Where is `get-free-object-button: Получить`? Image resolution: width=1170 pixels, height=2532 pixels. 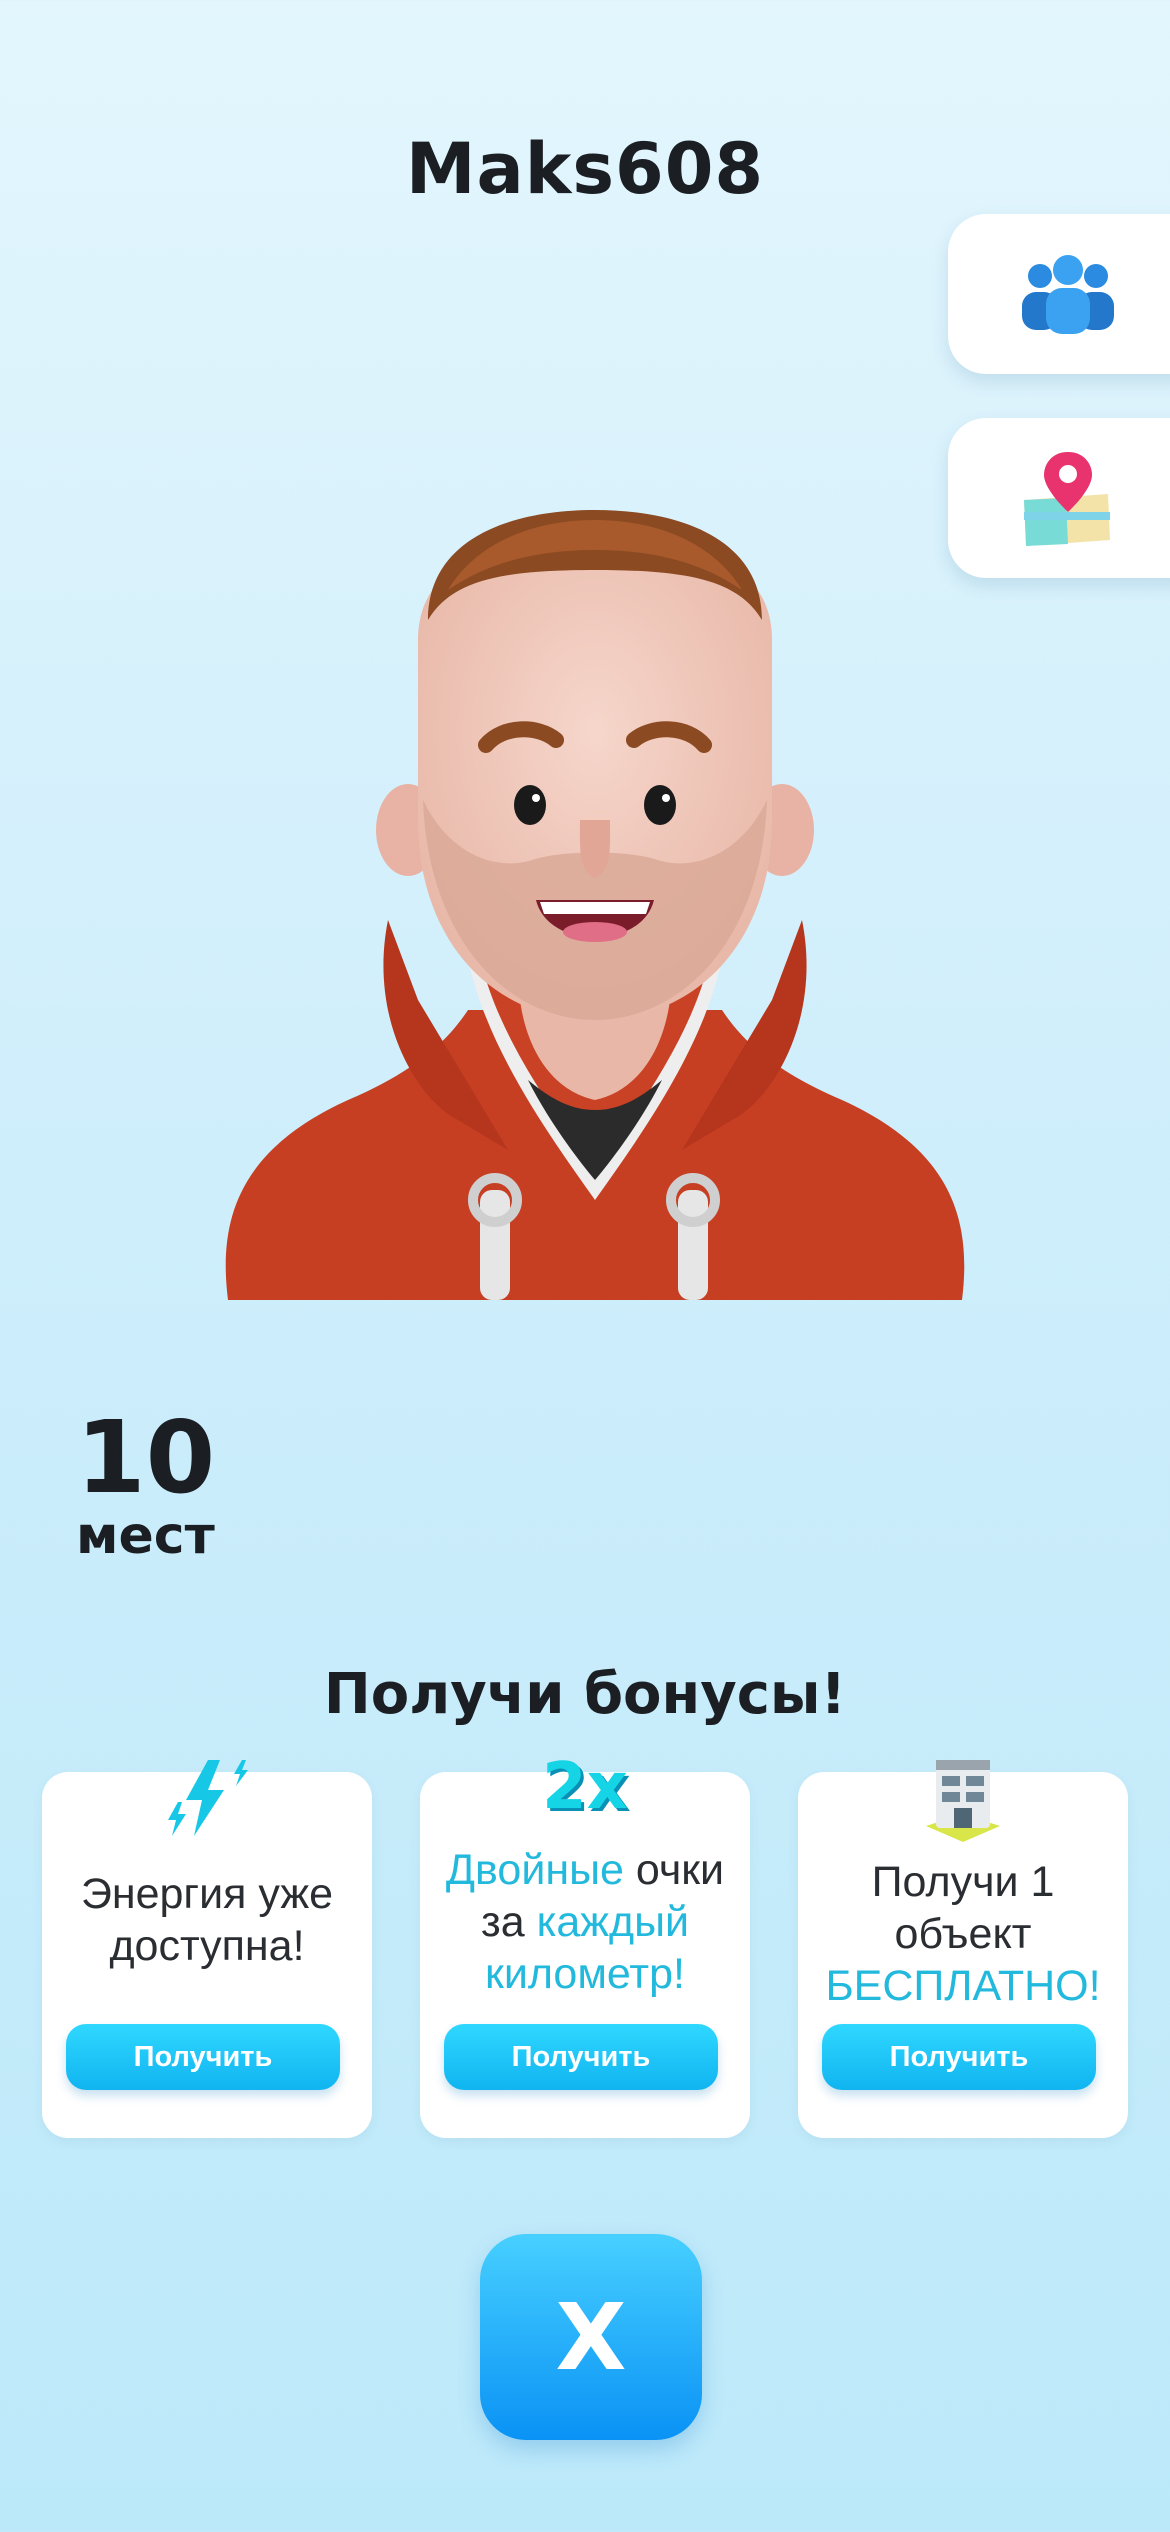 get-free-object-button: Получить is located at coordinates (959, 2057).